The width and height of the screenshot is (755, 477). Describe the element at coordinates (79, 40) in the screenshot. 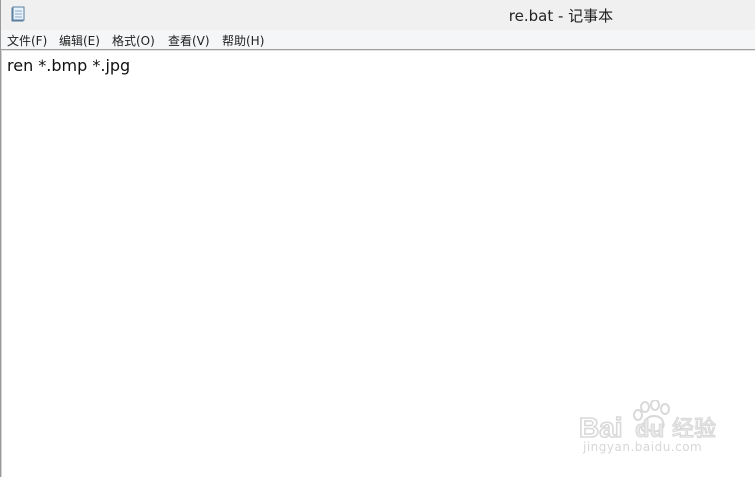

I see `menu-edit: 编辑(E)` at that location.